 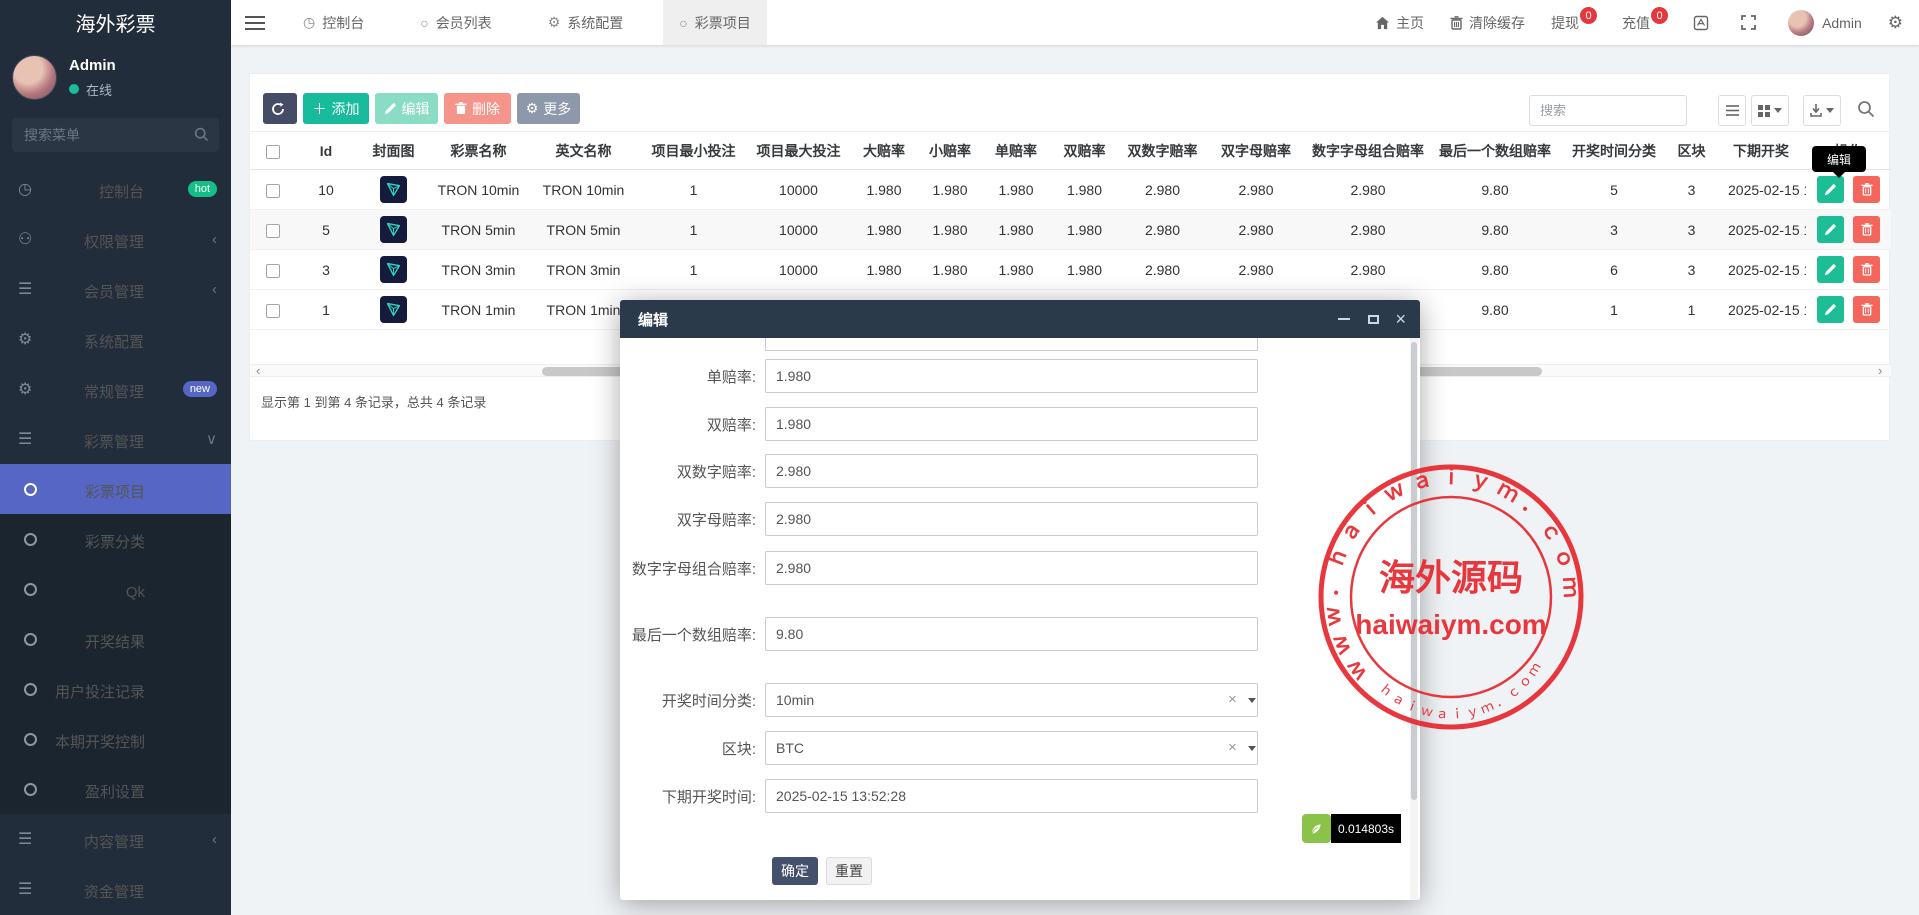 What do you see at coordinates (548, 108) in the screenshot?
I see `more-button: ⚙ 更多` at bounding box center [548, 108].